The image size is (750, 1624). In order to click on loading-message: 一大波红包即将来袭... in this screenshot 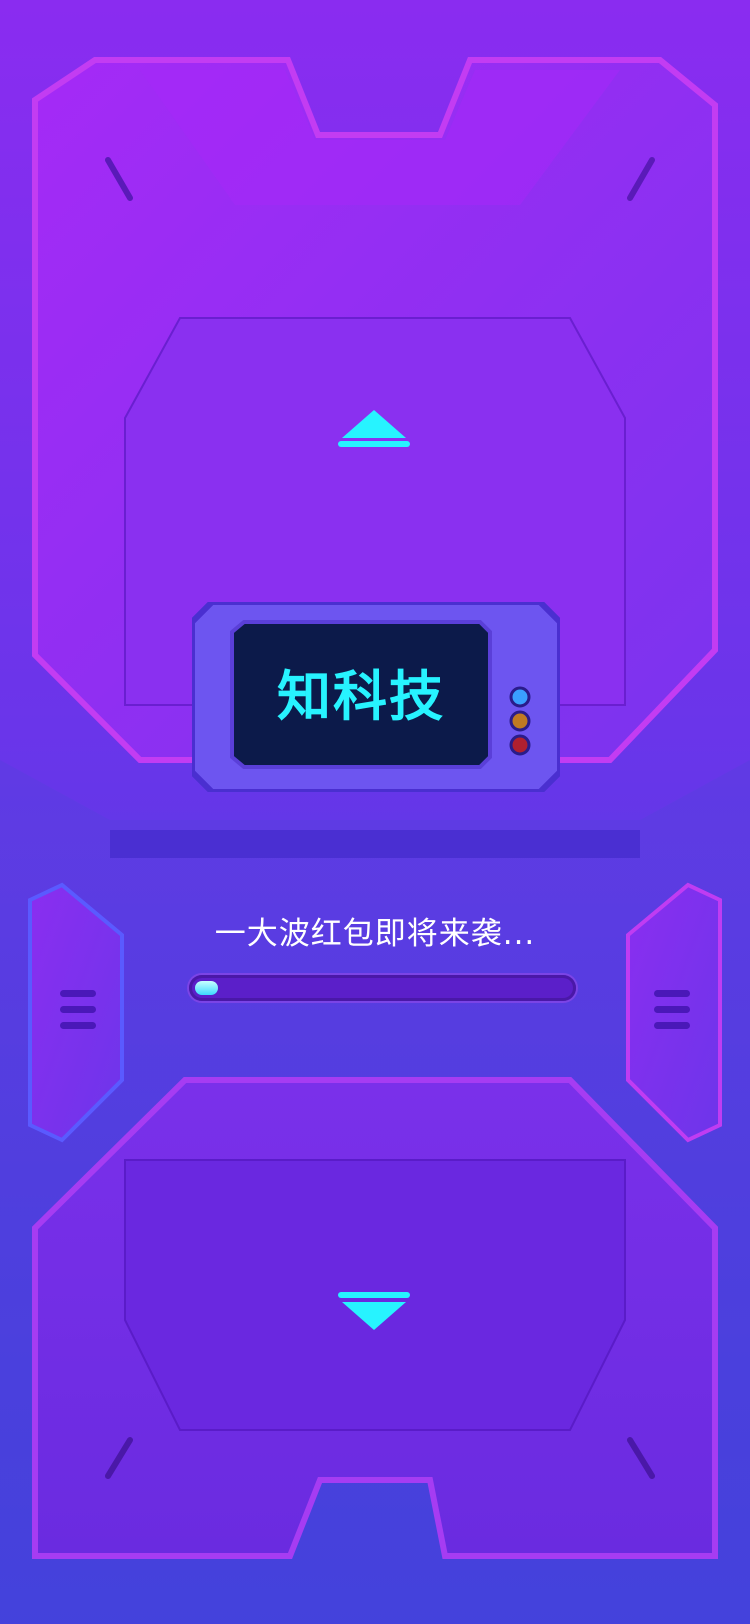, I will do `click(375, 934)`.